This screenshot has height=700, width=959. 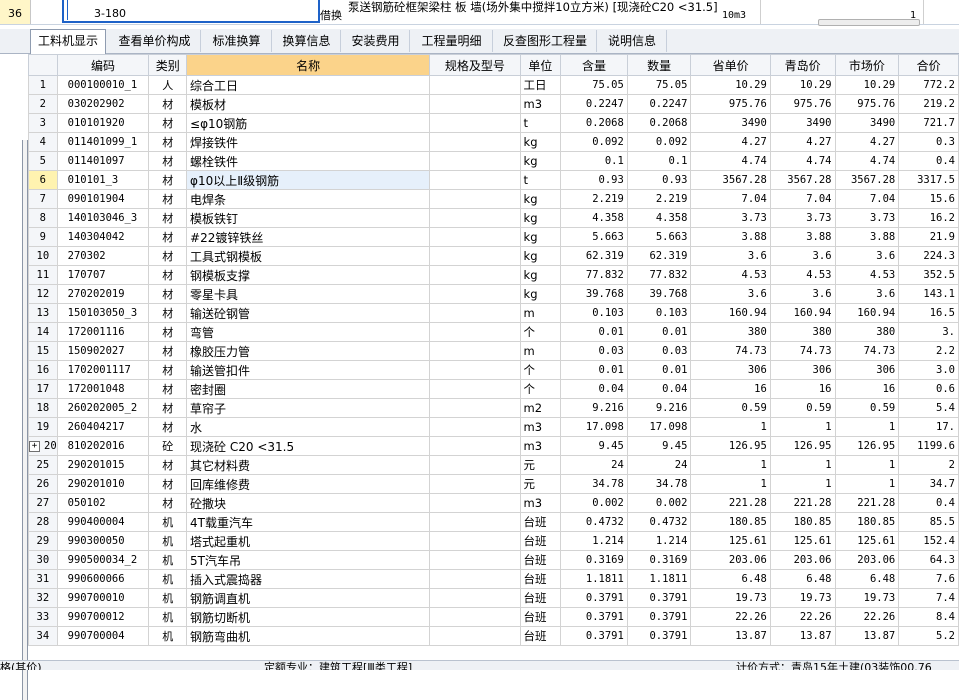 What do you see at coordinates (659, 484) in the screenshot?
I see `cell-quantity: 34.78` at bounding box center [659, 484].